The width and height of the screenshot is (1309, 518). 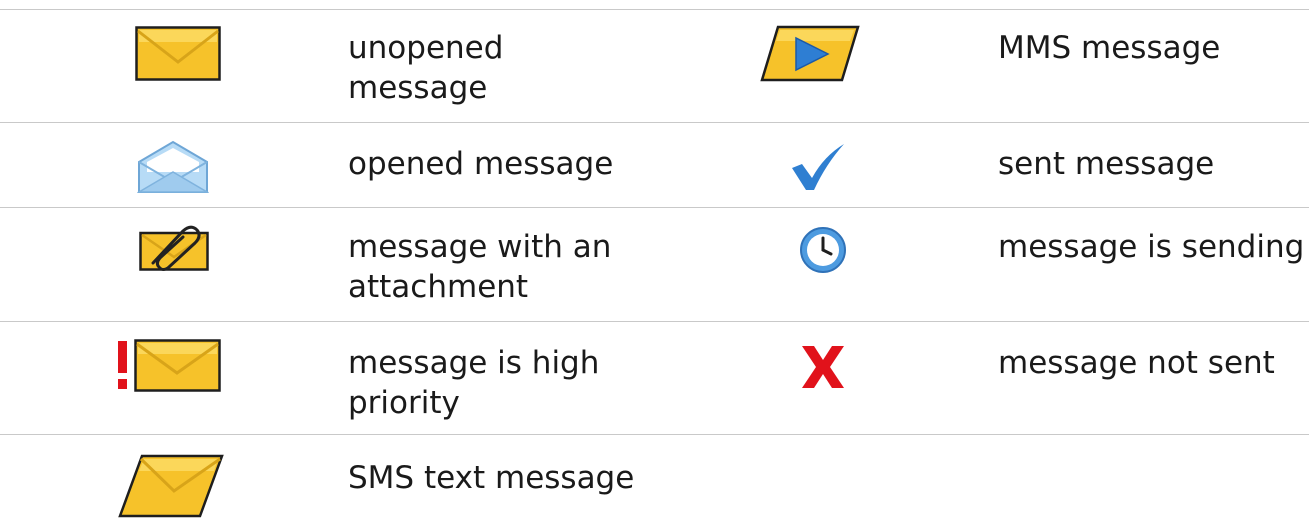 I want to click on label-sms-message: SMS text message, so click(x=491, y=478).